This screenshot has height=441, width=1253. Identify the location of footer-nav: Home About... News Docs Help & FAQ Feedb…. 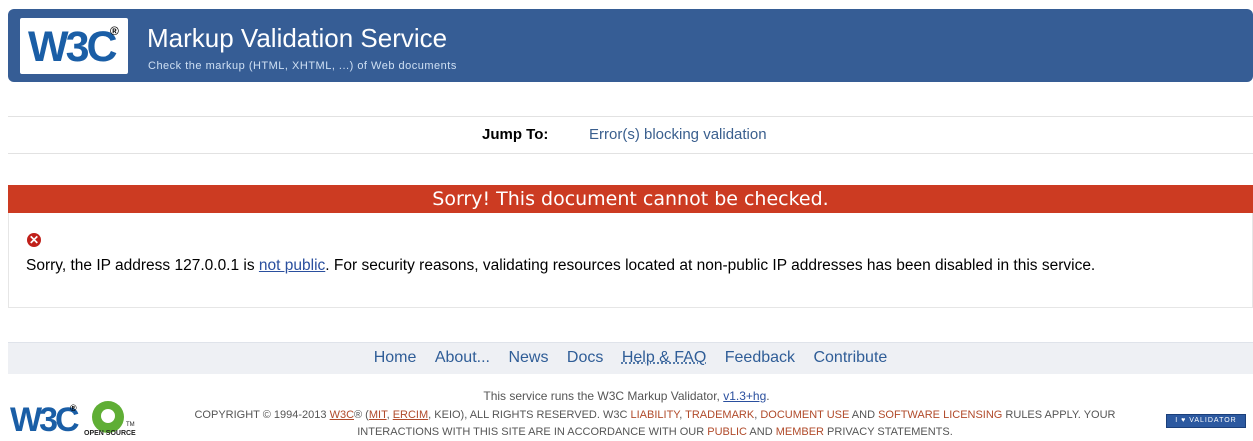
(630, 358).